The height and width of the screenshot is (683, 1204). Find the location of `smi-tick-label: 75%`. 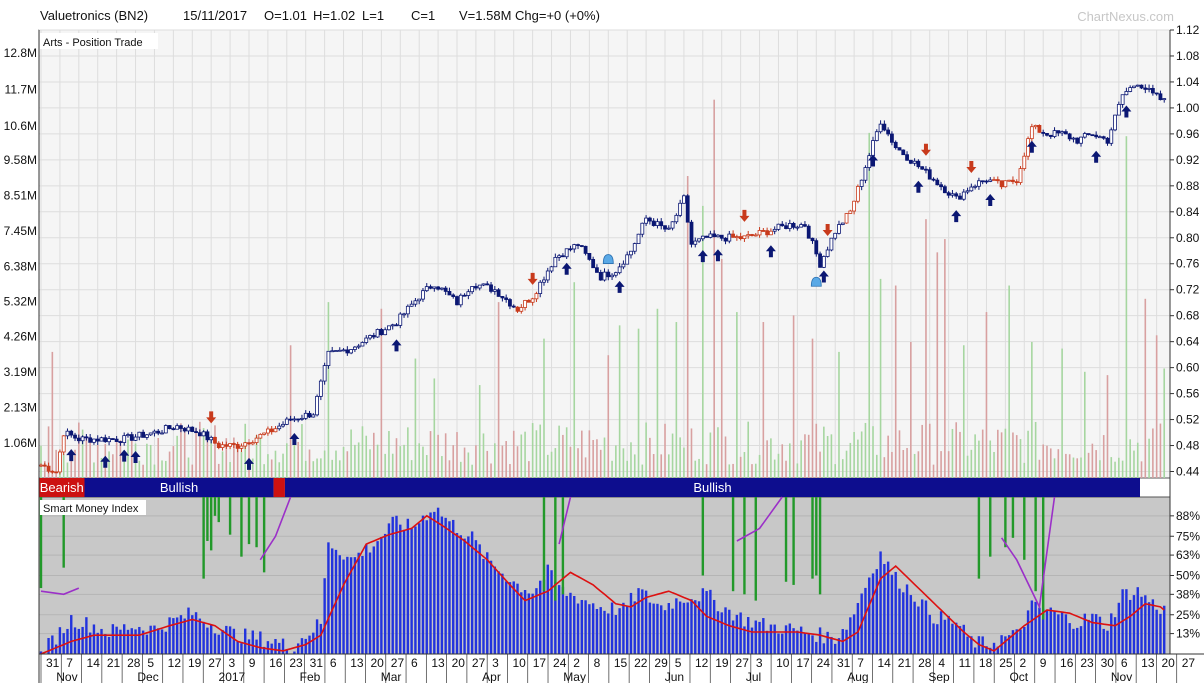

smi-tick-label: 75% is located at coordinates (1188, 536).